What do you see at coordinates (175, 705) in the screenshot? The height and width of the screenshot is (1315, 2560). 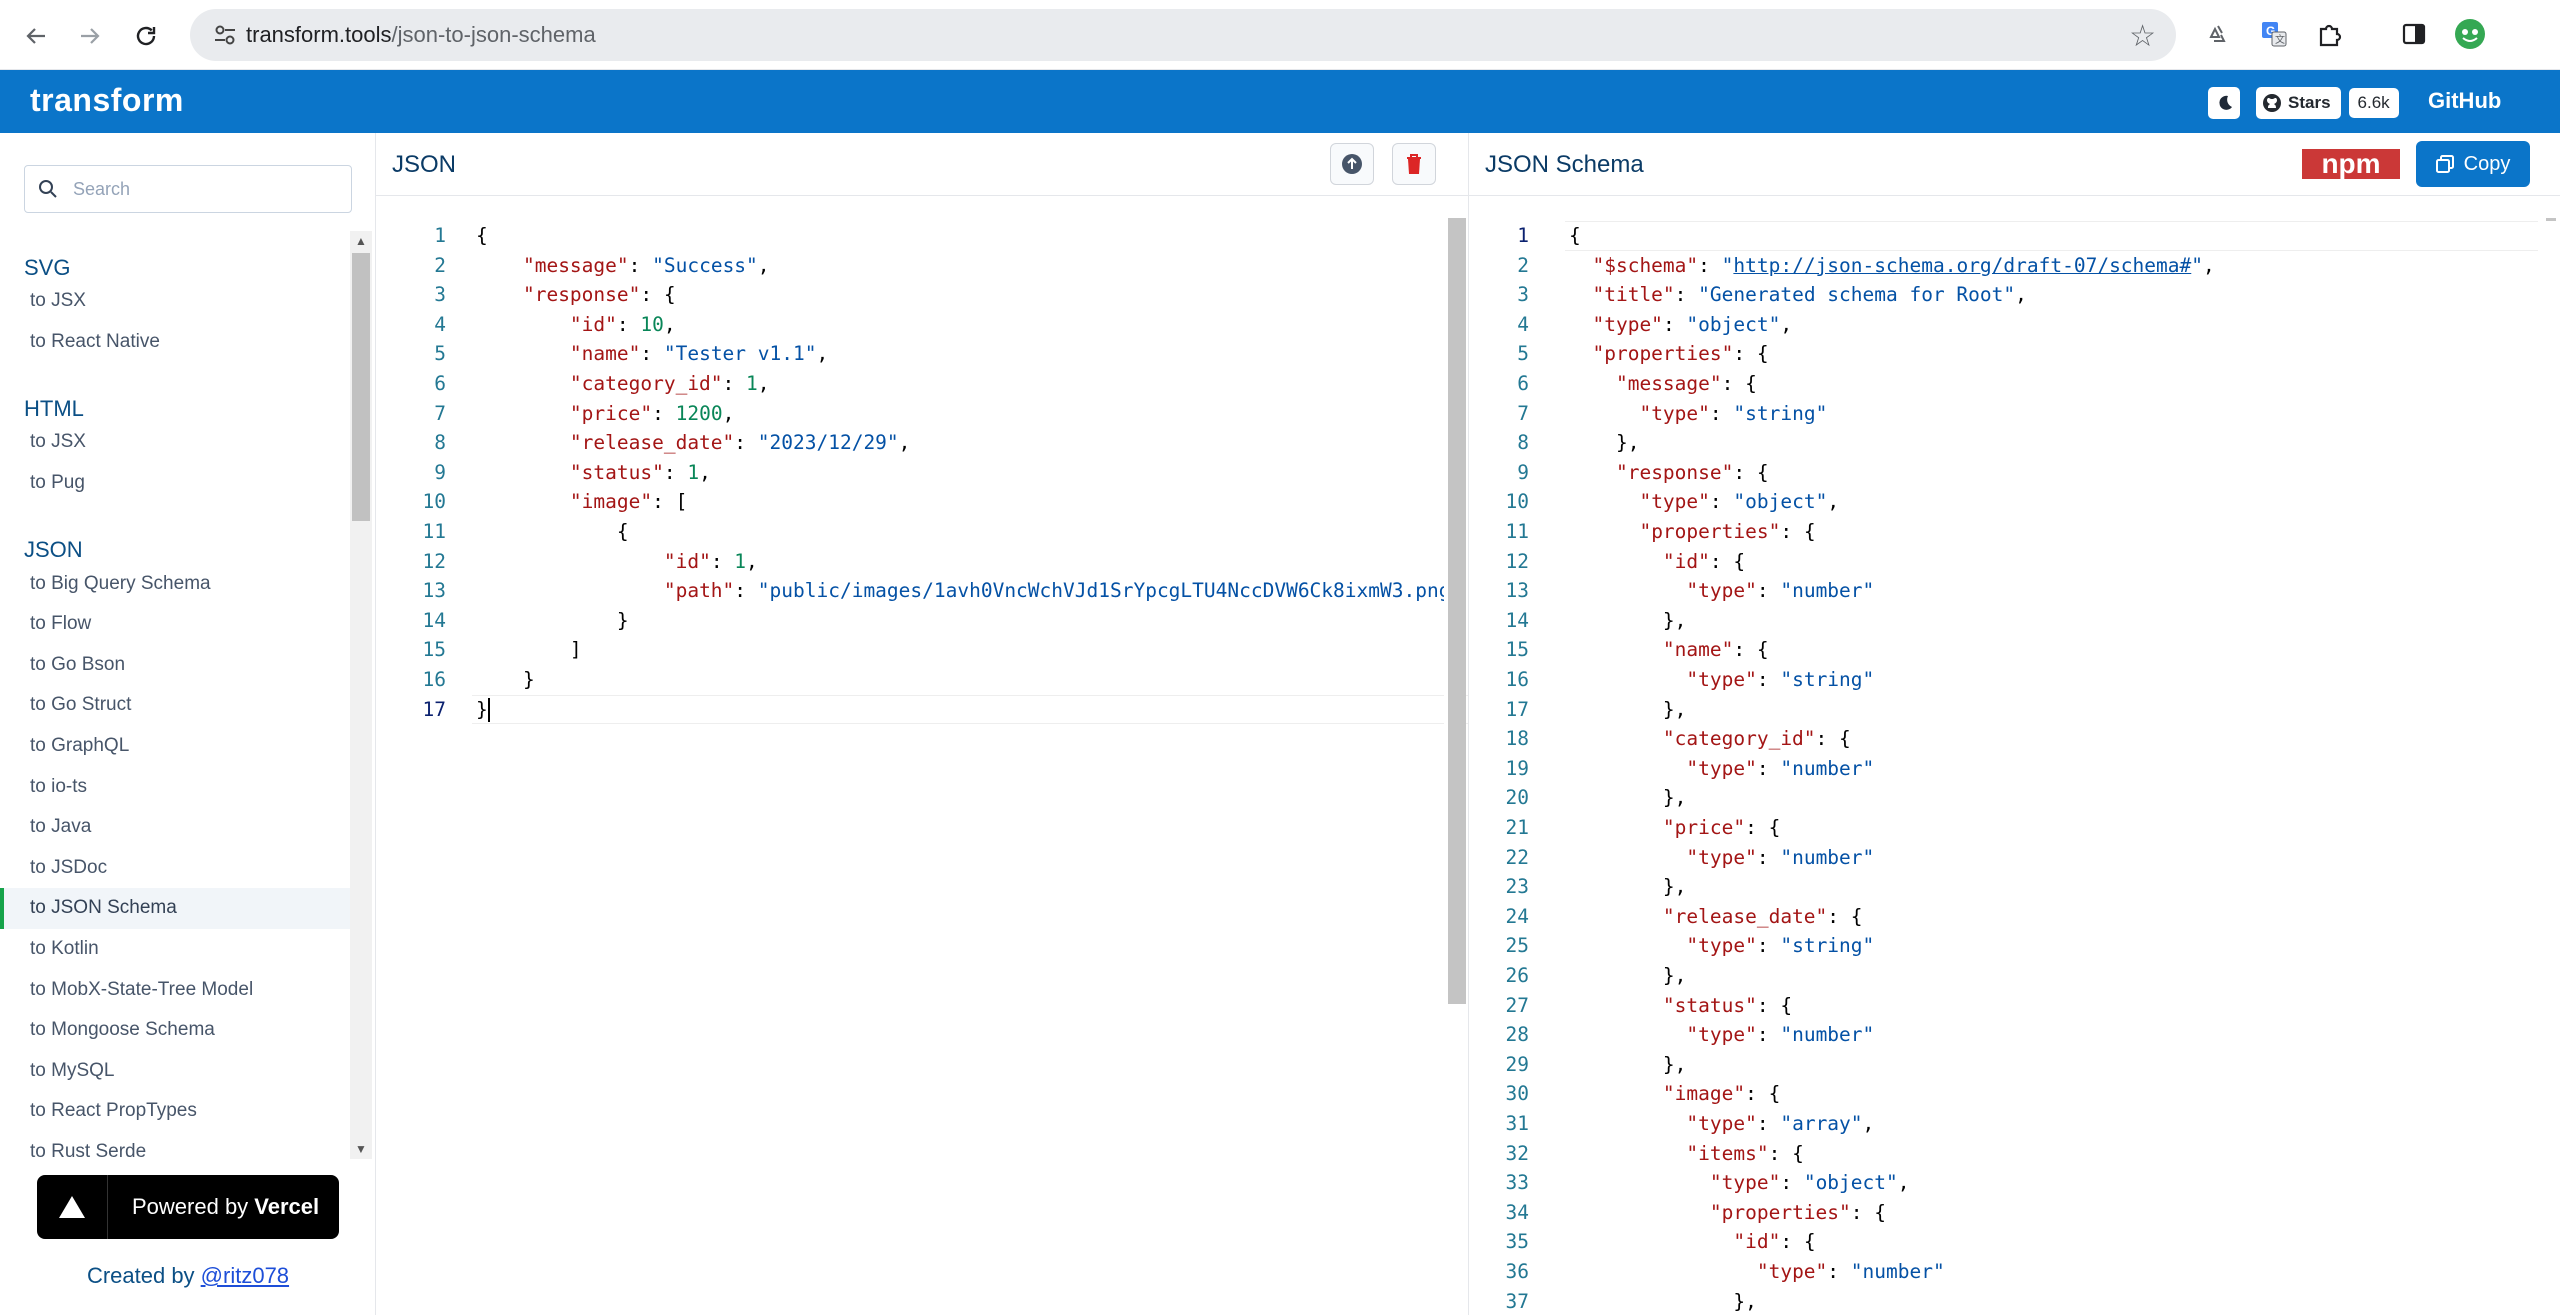 I see `sidebar-item: to Go Struct` at bounding box center [175, 705].